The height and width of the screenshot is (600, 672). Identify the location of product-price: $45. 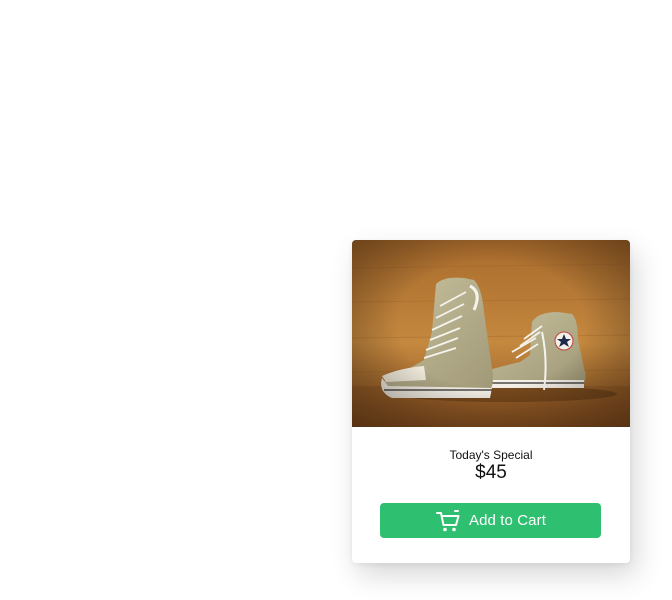
(491, 472).